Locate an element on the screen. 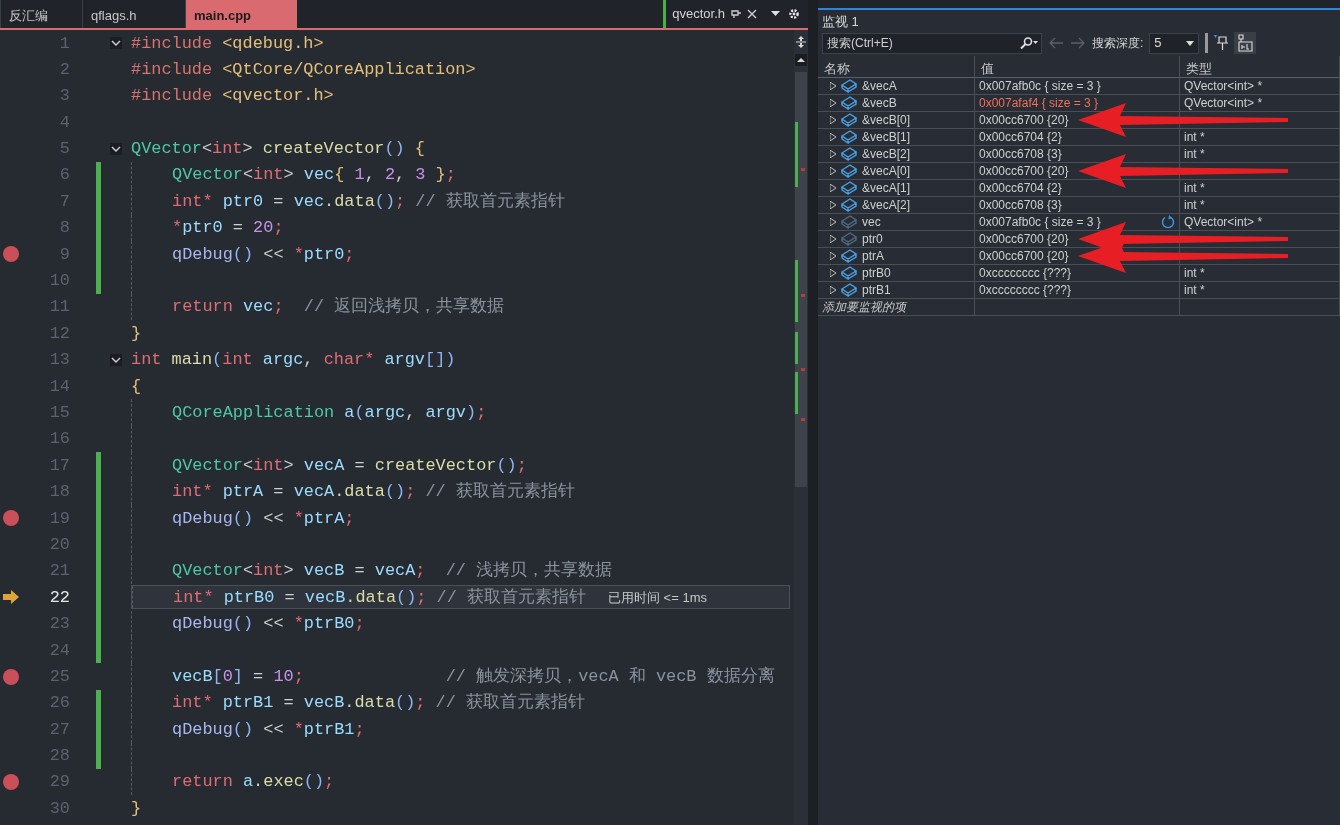 The width and height of the screenshot is (1340, 825). code-line: } is located at coordinates (136, 333).